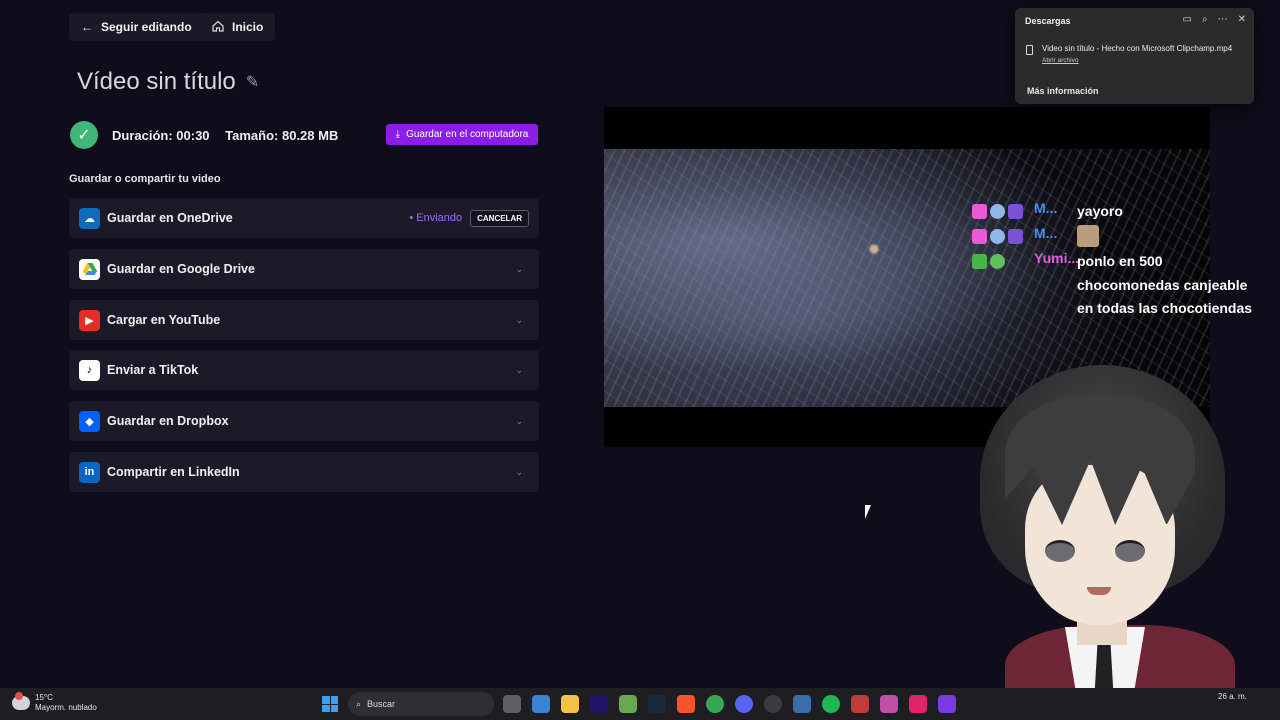 The image size is (1280, 720). I want to click on chat-message: M... yayoro, so click(1122, 212).